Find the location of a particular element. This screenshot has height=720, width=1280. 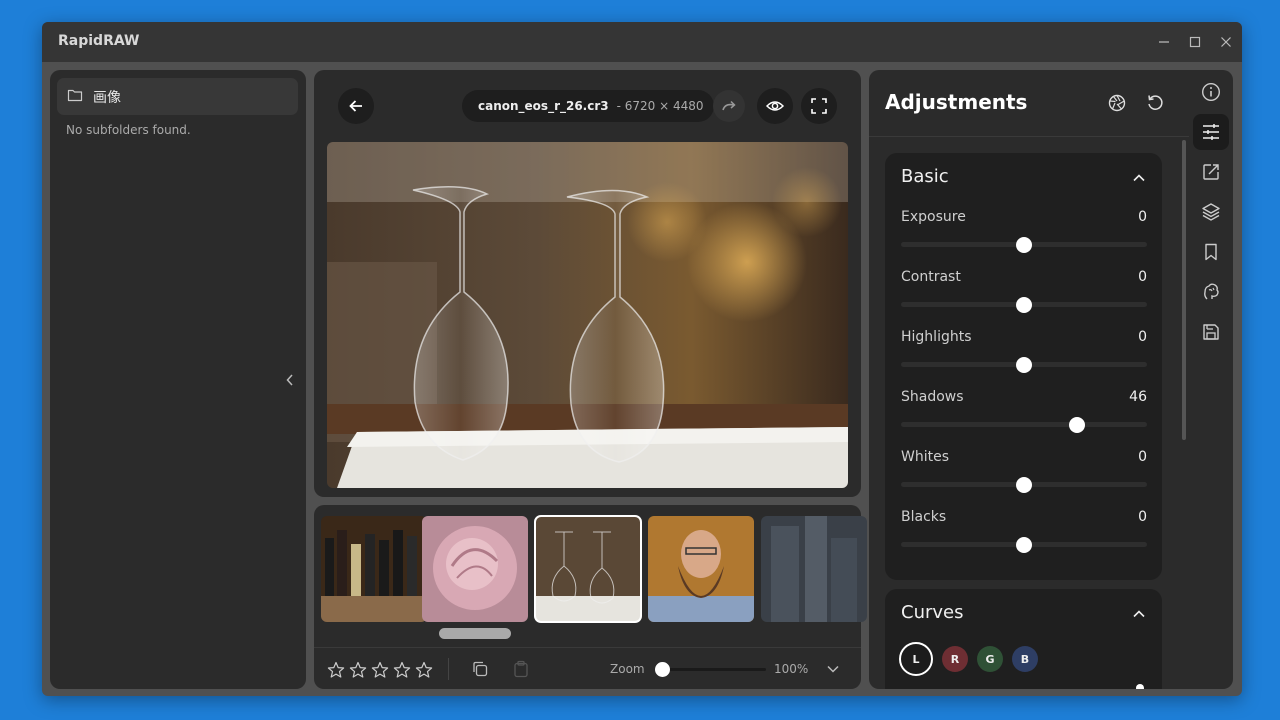

arrow-left-icon is located at coordinates (355, 106).